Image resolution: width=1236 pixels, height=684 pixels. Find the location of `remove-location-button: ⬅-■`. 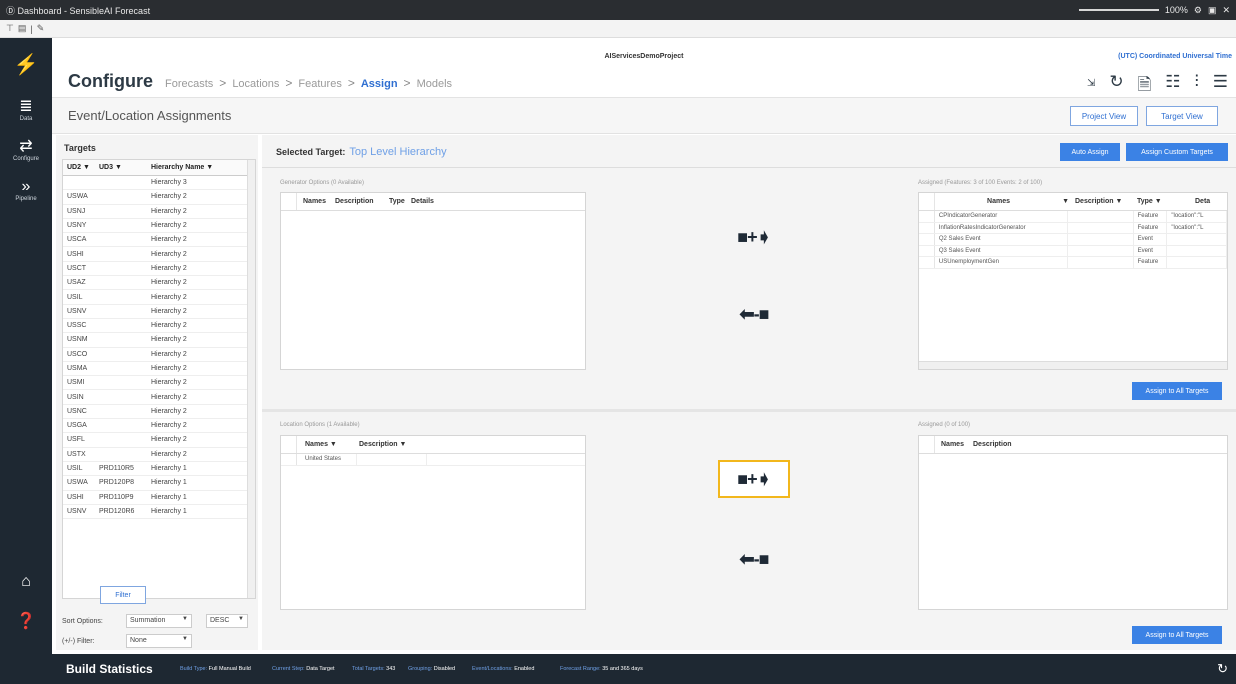

remove-location-button: ⬅-■ is located at coordinates (754, 559).